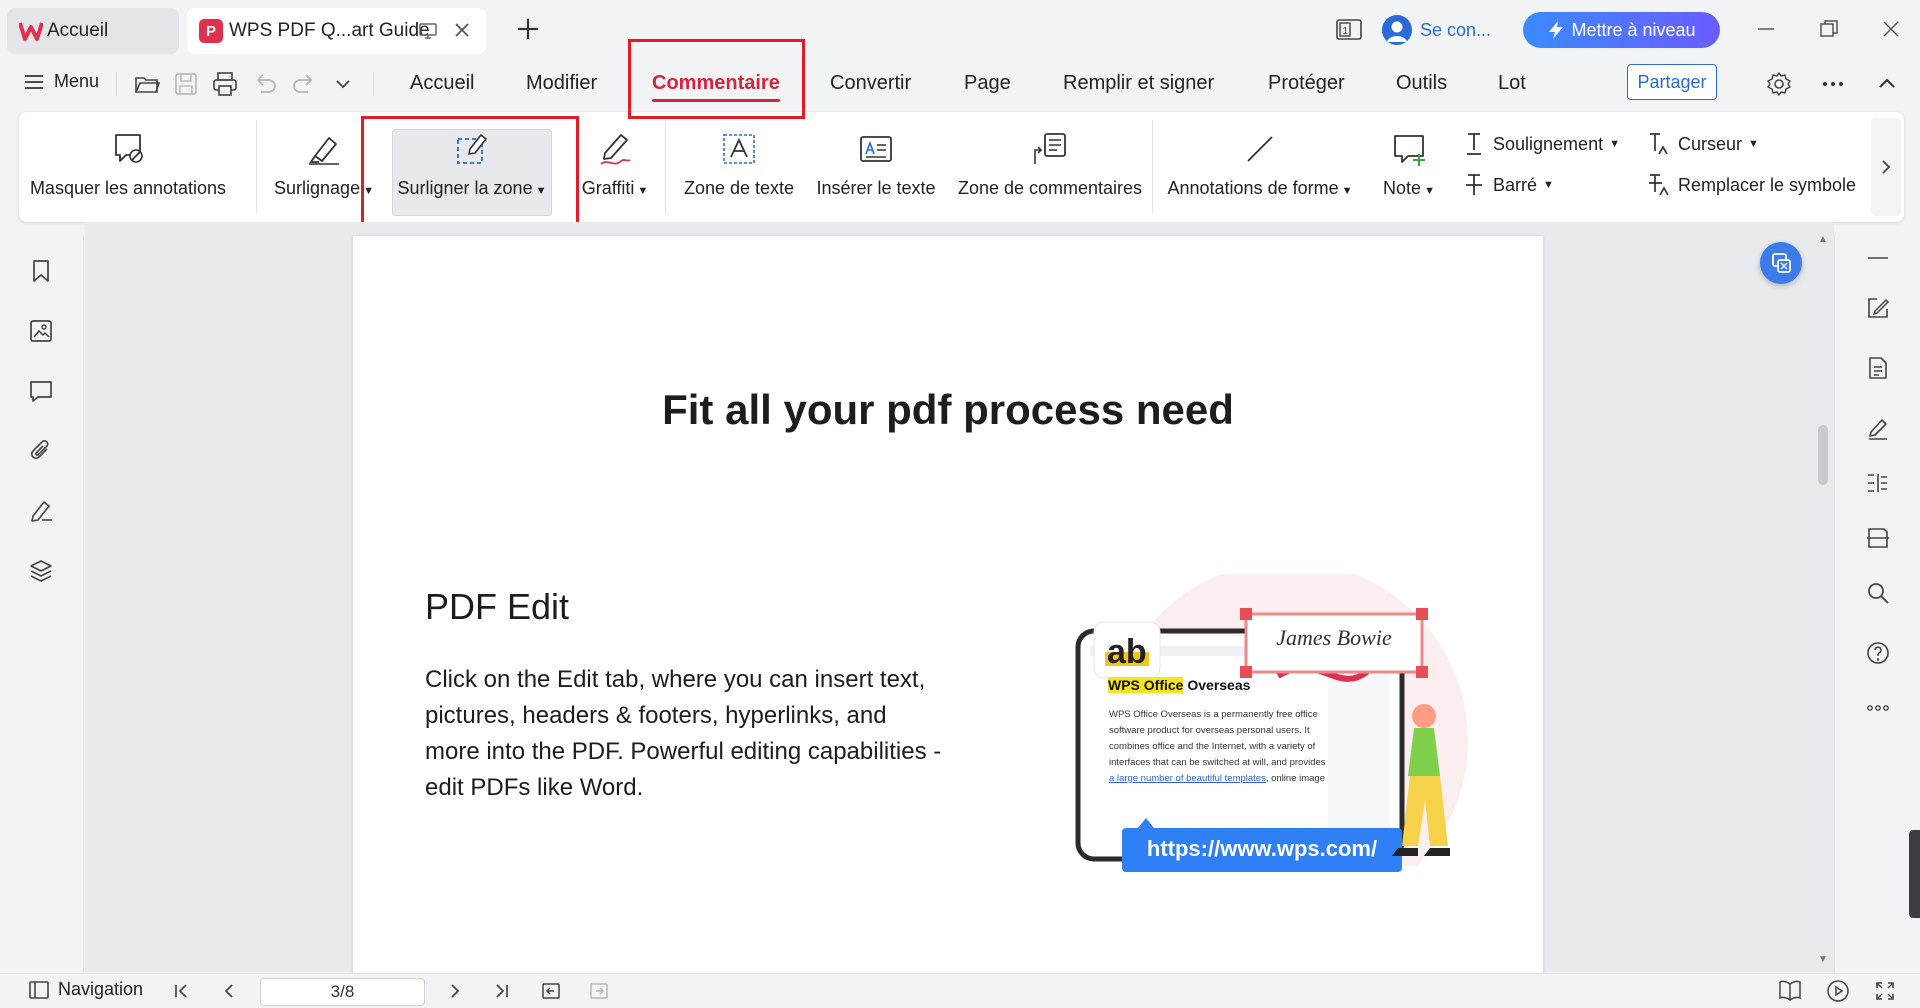  Describe the element at coordinates (128, 167) in the screenshot. I see `hide-annotations-button: Masquer les annotations` at that location.